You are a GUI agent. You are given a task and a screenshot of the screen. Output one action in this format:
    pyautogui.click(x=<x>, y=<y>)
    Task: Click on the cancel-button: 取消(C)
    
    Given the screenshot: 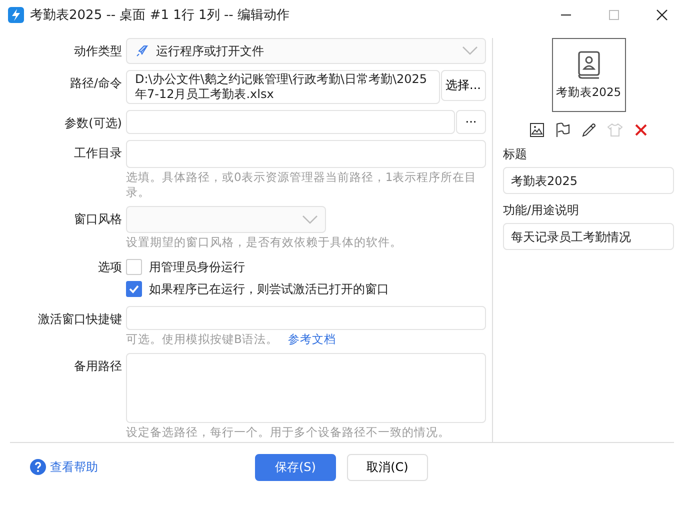 What is the action you would take?
    pyautogui.click(x=387, y=467)
    